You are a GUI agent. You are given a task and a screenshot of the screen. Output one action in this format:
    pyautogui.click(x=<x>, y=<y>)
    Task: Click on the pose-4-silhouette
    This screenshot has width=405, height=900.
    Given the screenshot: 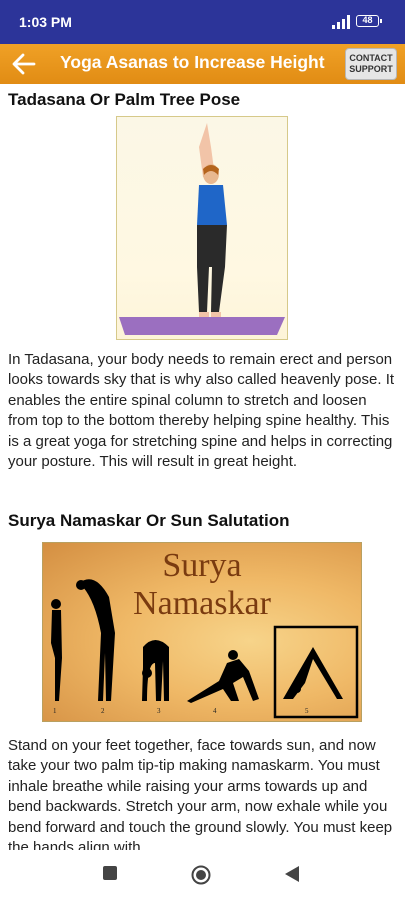 What is the action you would take?
    pyautogui.click(x=223, y=676)
    